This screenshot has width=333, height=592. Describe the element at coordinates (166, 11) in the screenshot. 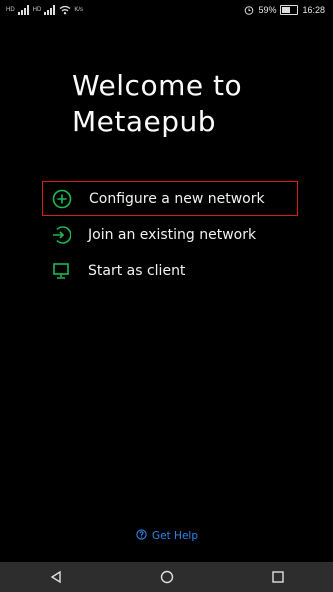

I see `status-bar: HD HD K/s 59% 16:28` at that location.